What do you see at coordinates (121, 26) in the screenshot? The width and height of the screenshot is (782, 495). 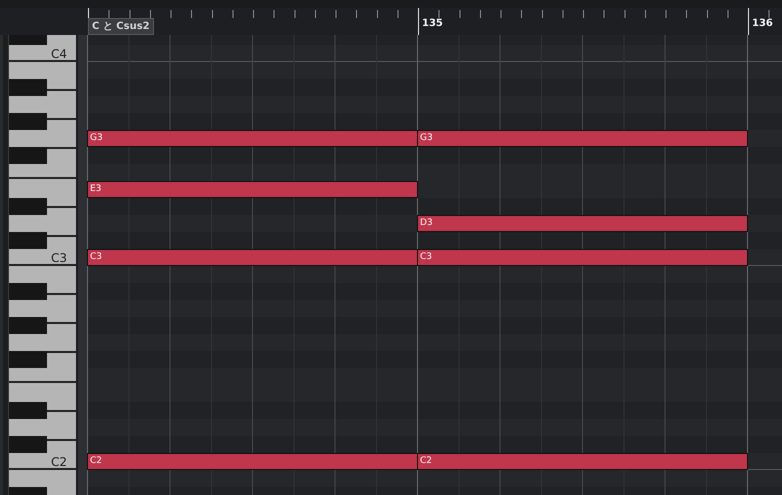 I see `marker-label: C と Csus2` at bounding box center [121, 26].